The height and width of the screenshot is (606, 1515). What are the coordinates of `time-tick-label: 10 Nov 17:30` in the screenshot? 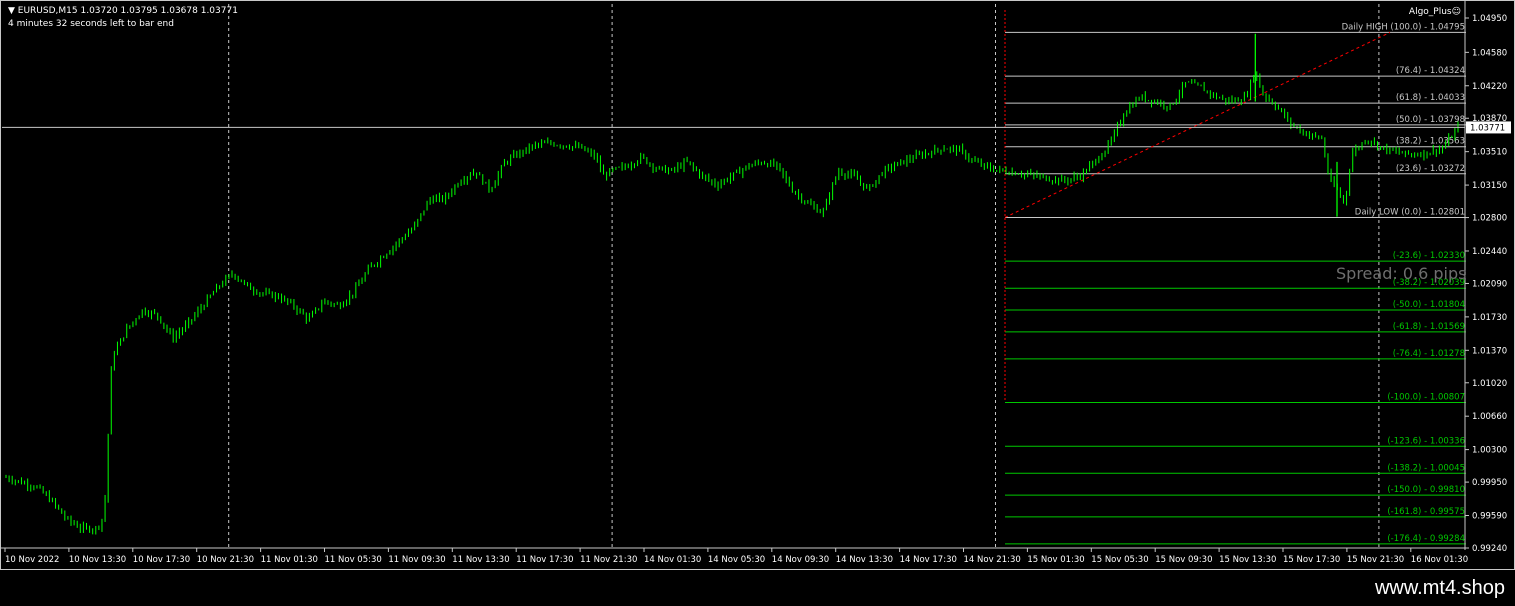 It's located at (161, 560).